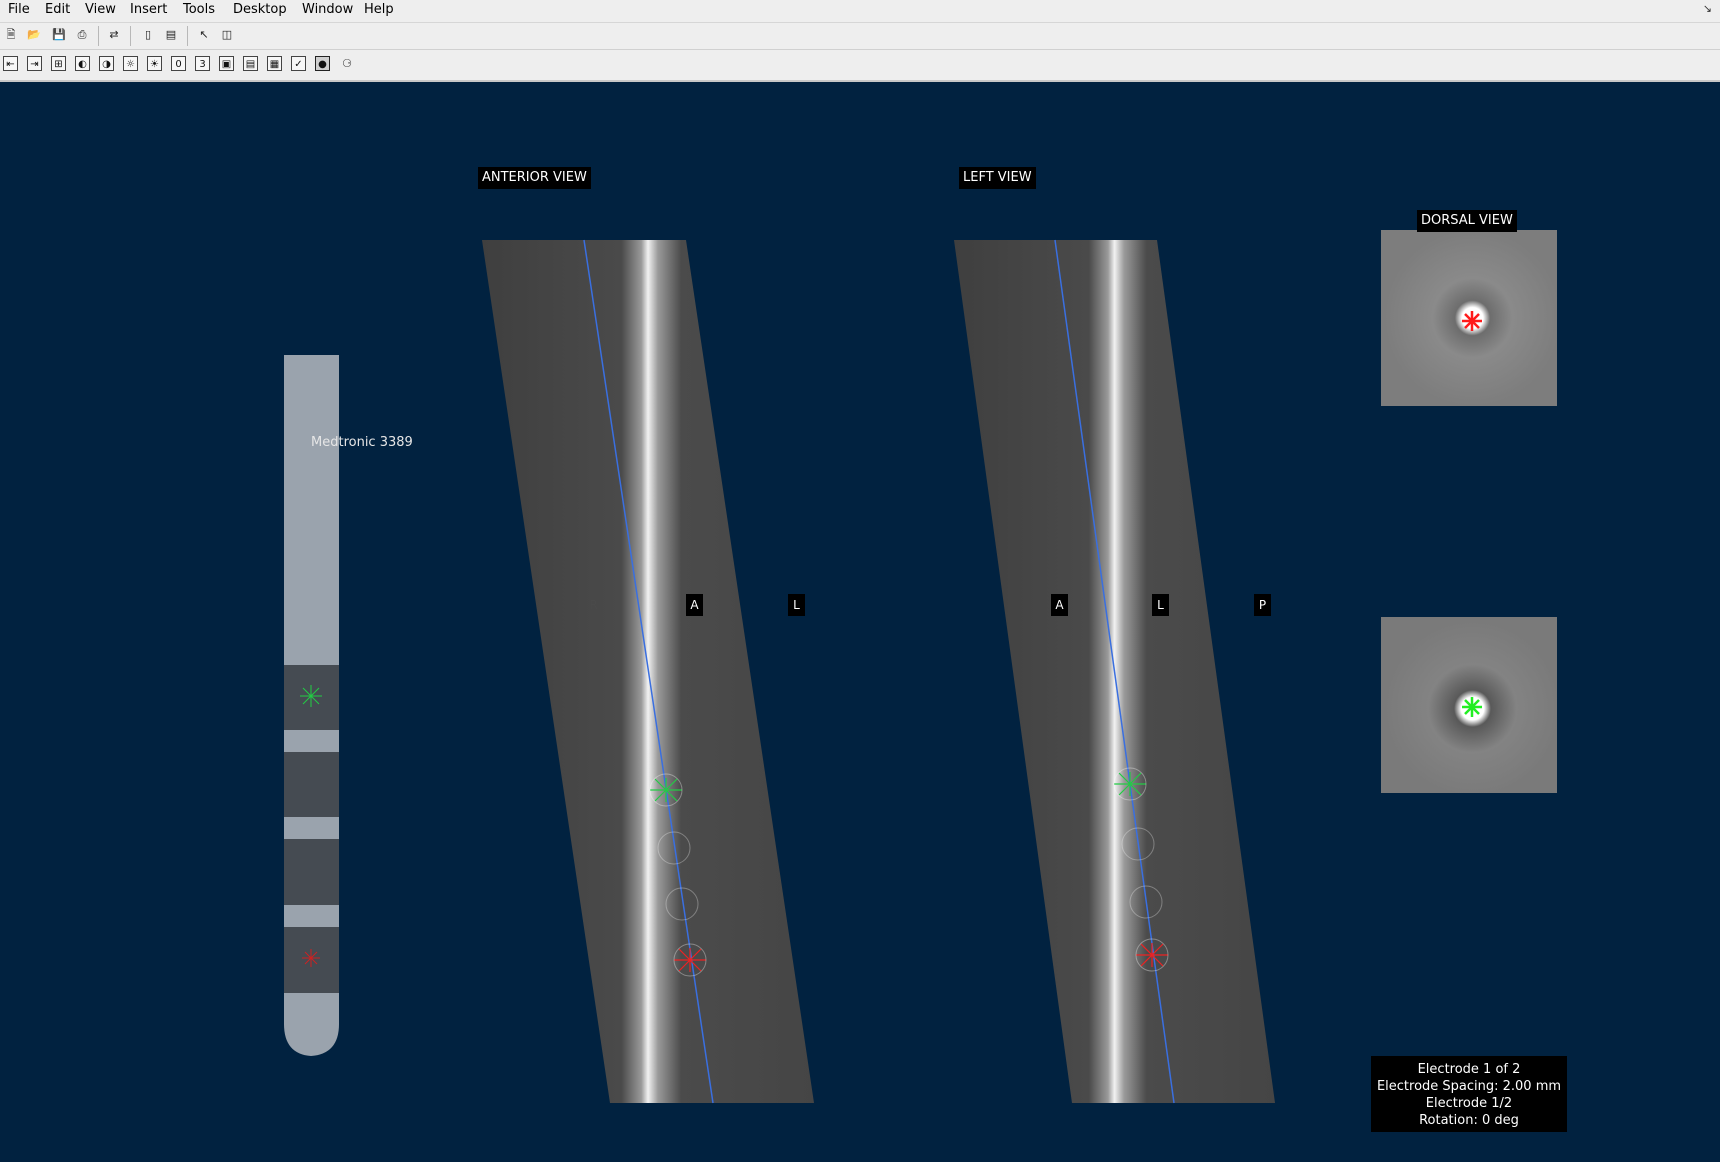 Image resolution: width=1720 pixels, height=1162 pixels. Describe the element at coordinates (202, 63) in the screenshot. I see `three-icon: 3` at that location.